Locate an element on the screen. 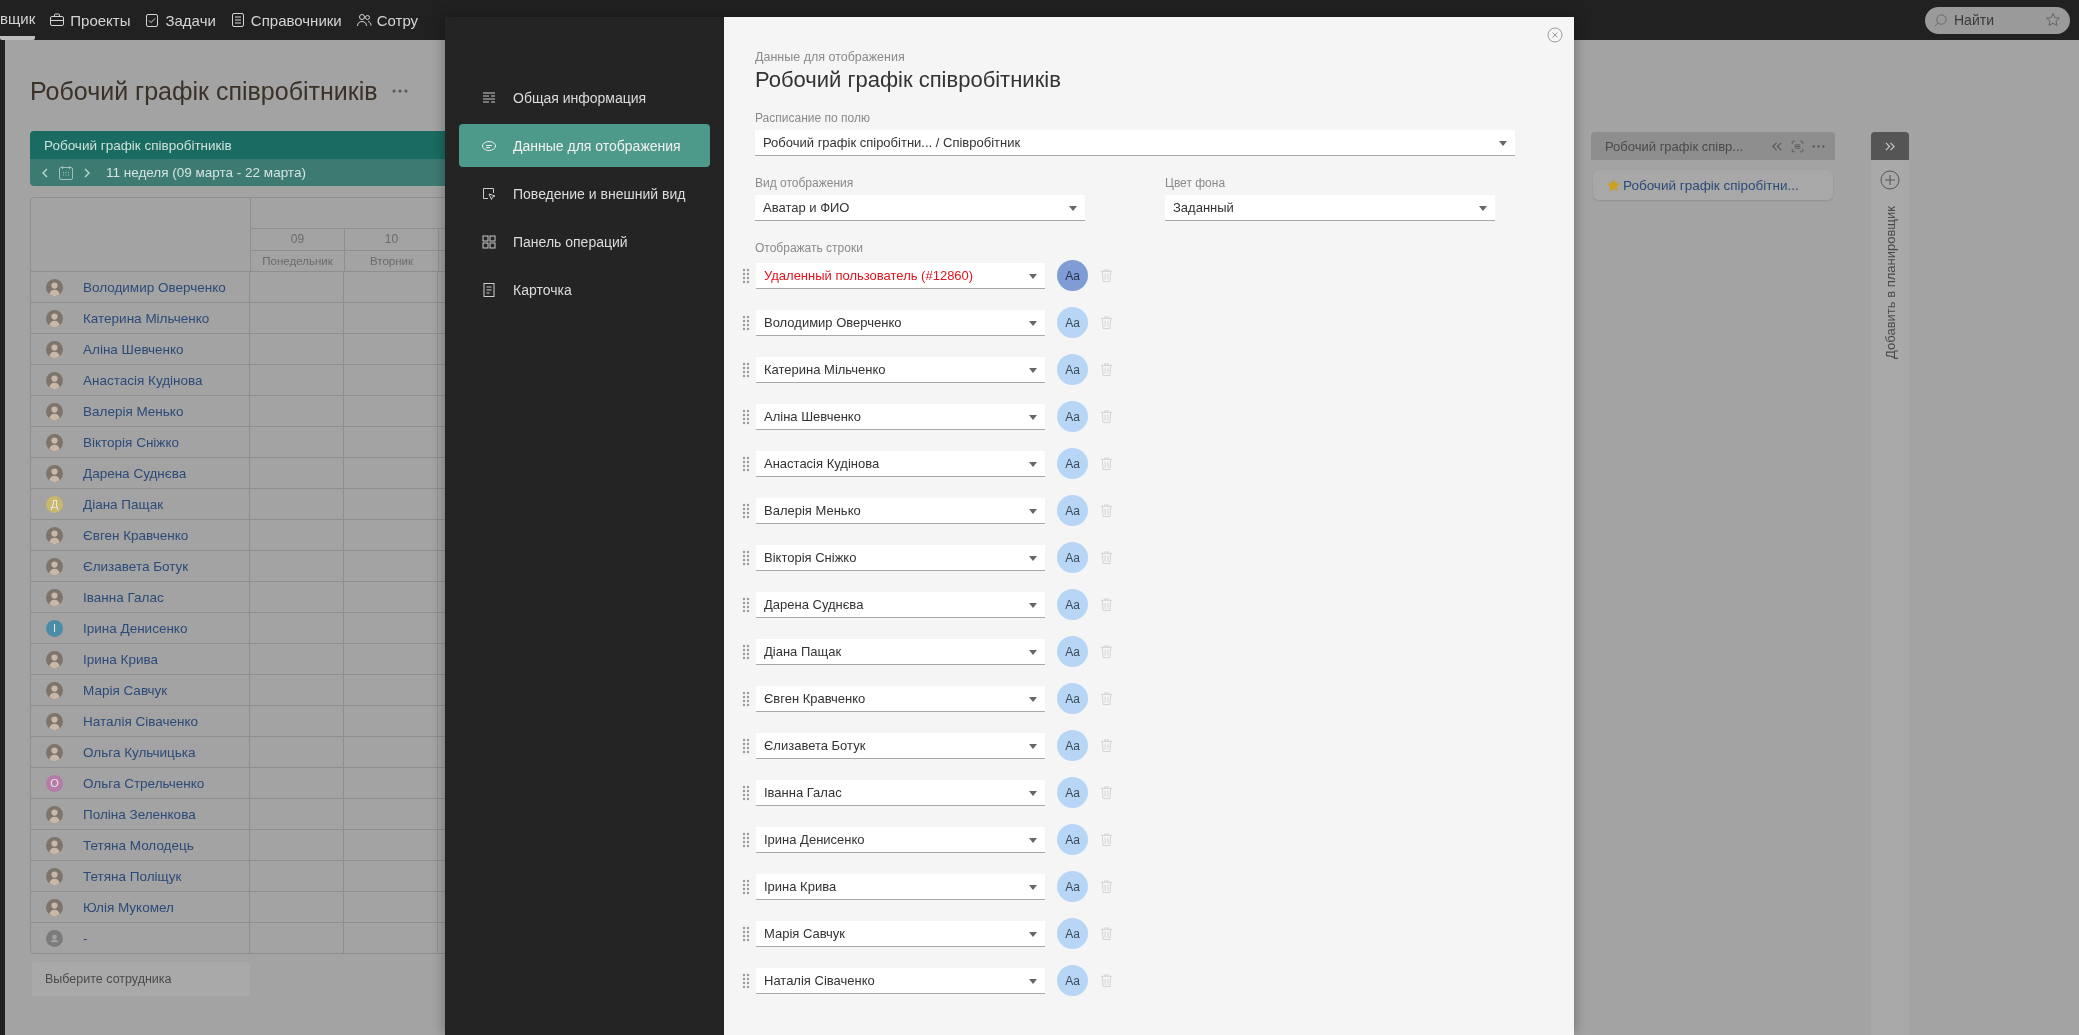  expand-button is located at coordinates (1890, 146).